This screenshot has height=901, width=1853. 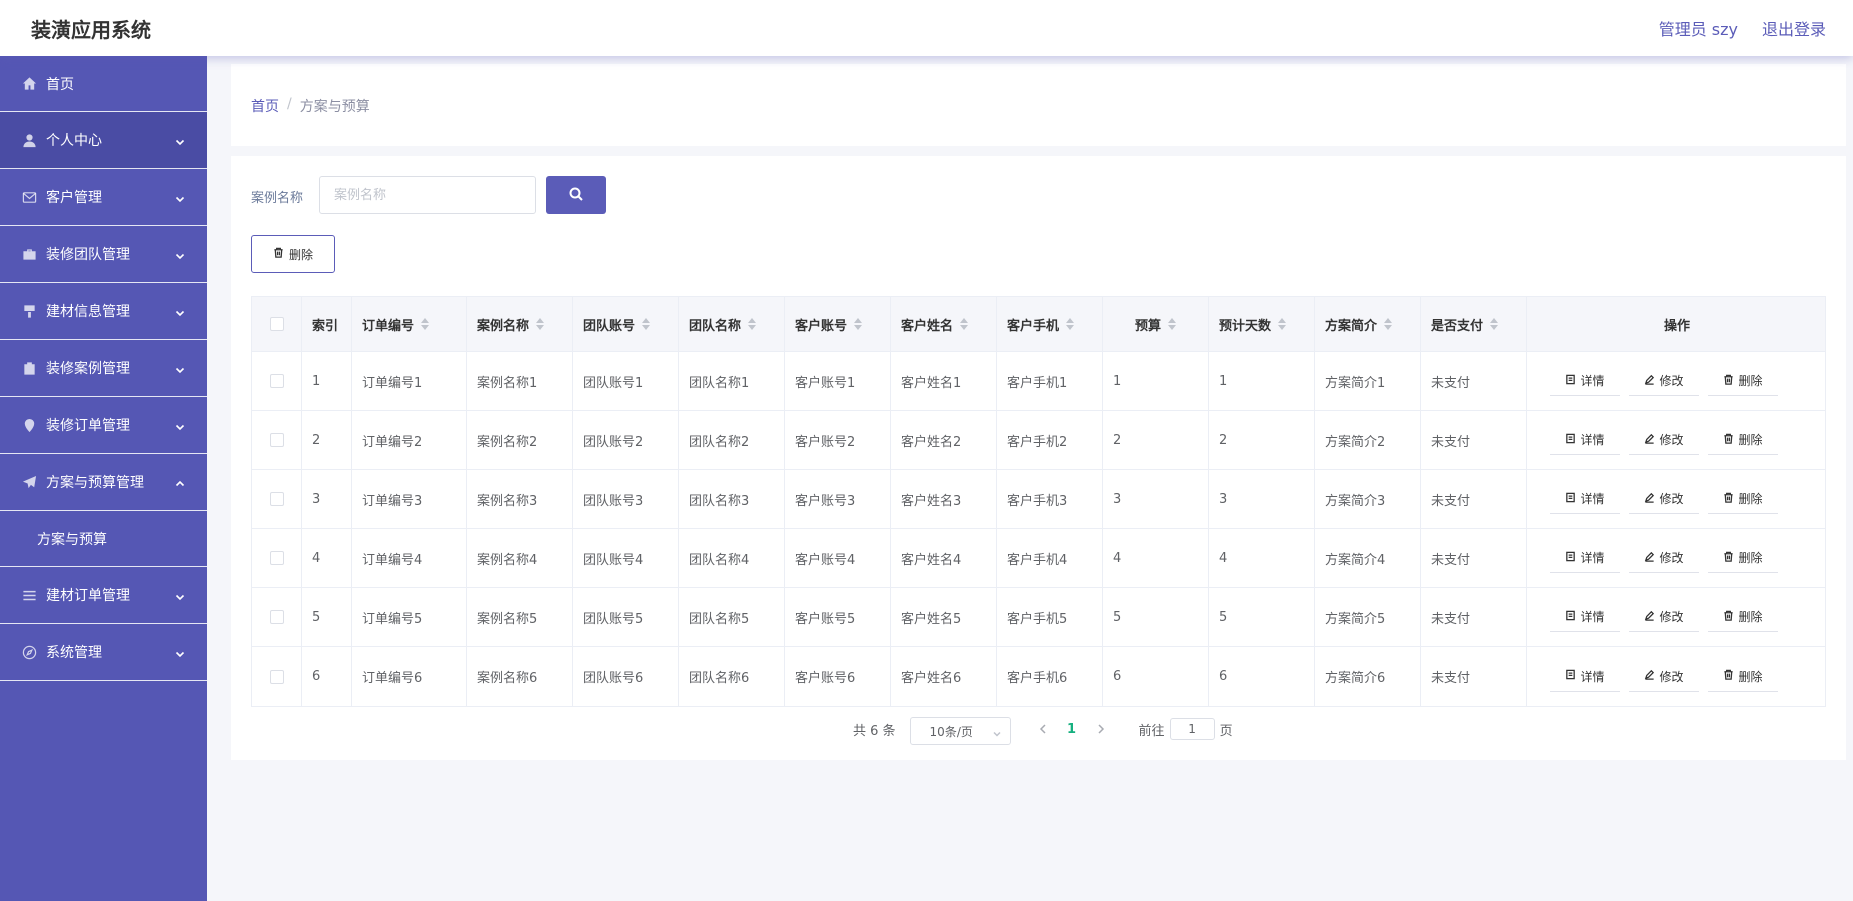 What do you see at coordinates (1156, 324) in the screenshot?
I see `column-header: 预算` at bounding box center [1156, 324].